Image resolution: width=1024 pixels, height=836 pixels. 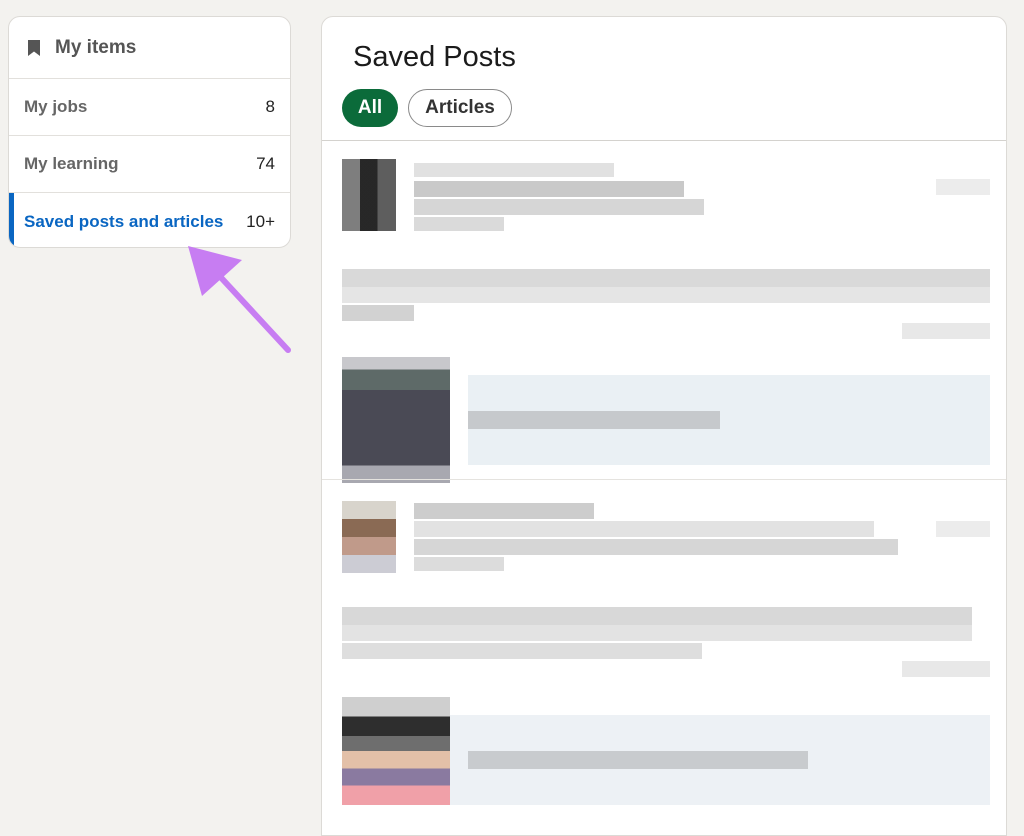 I want to click on bookmark-icon, so click(x=34, y=48).